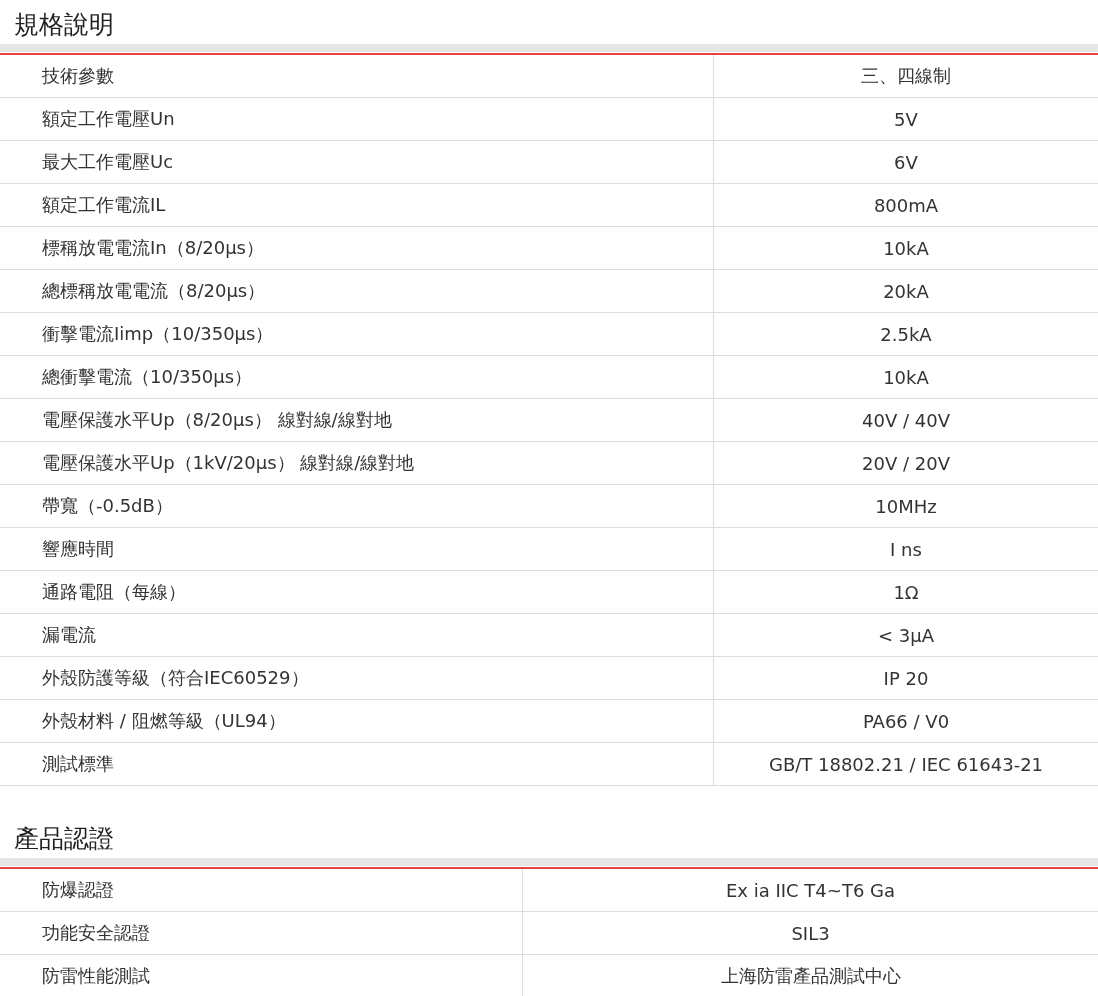  I want to click on spec-label: 技術參數, so click(357, 76).